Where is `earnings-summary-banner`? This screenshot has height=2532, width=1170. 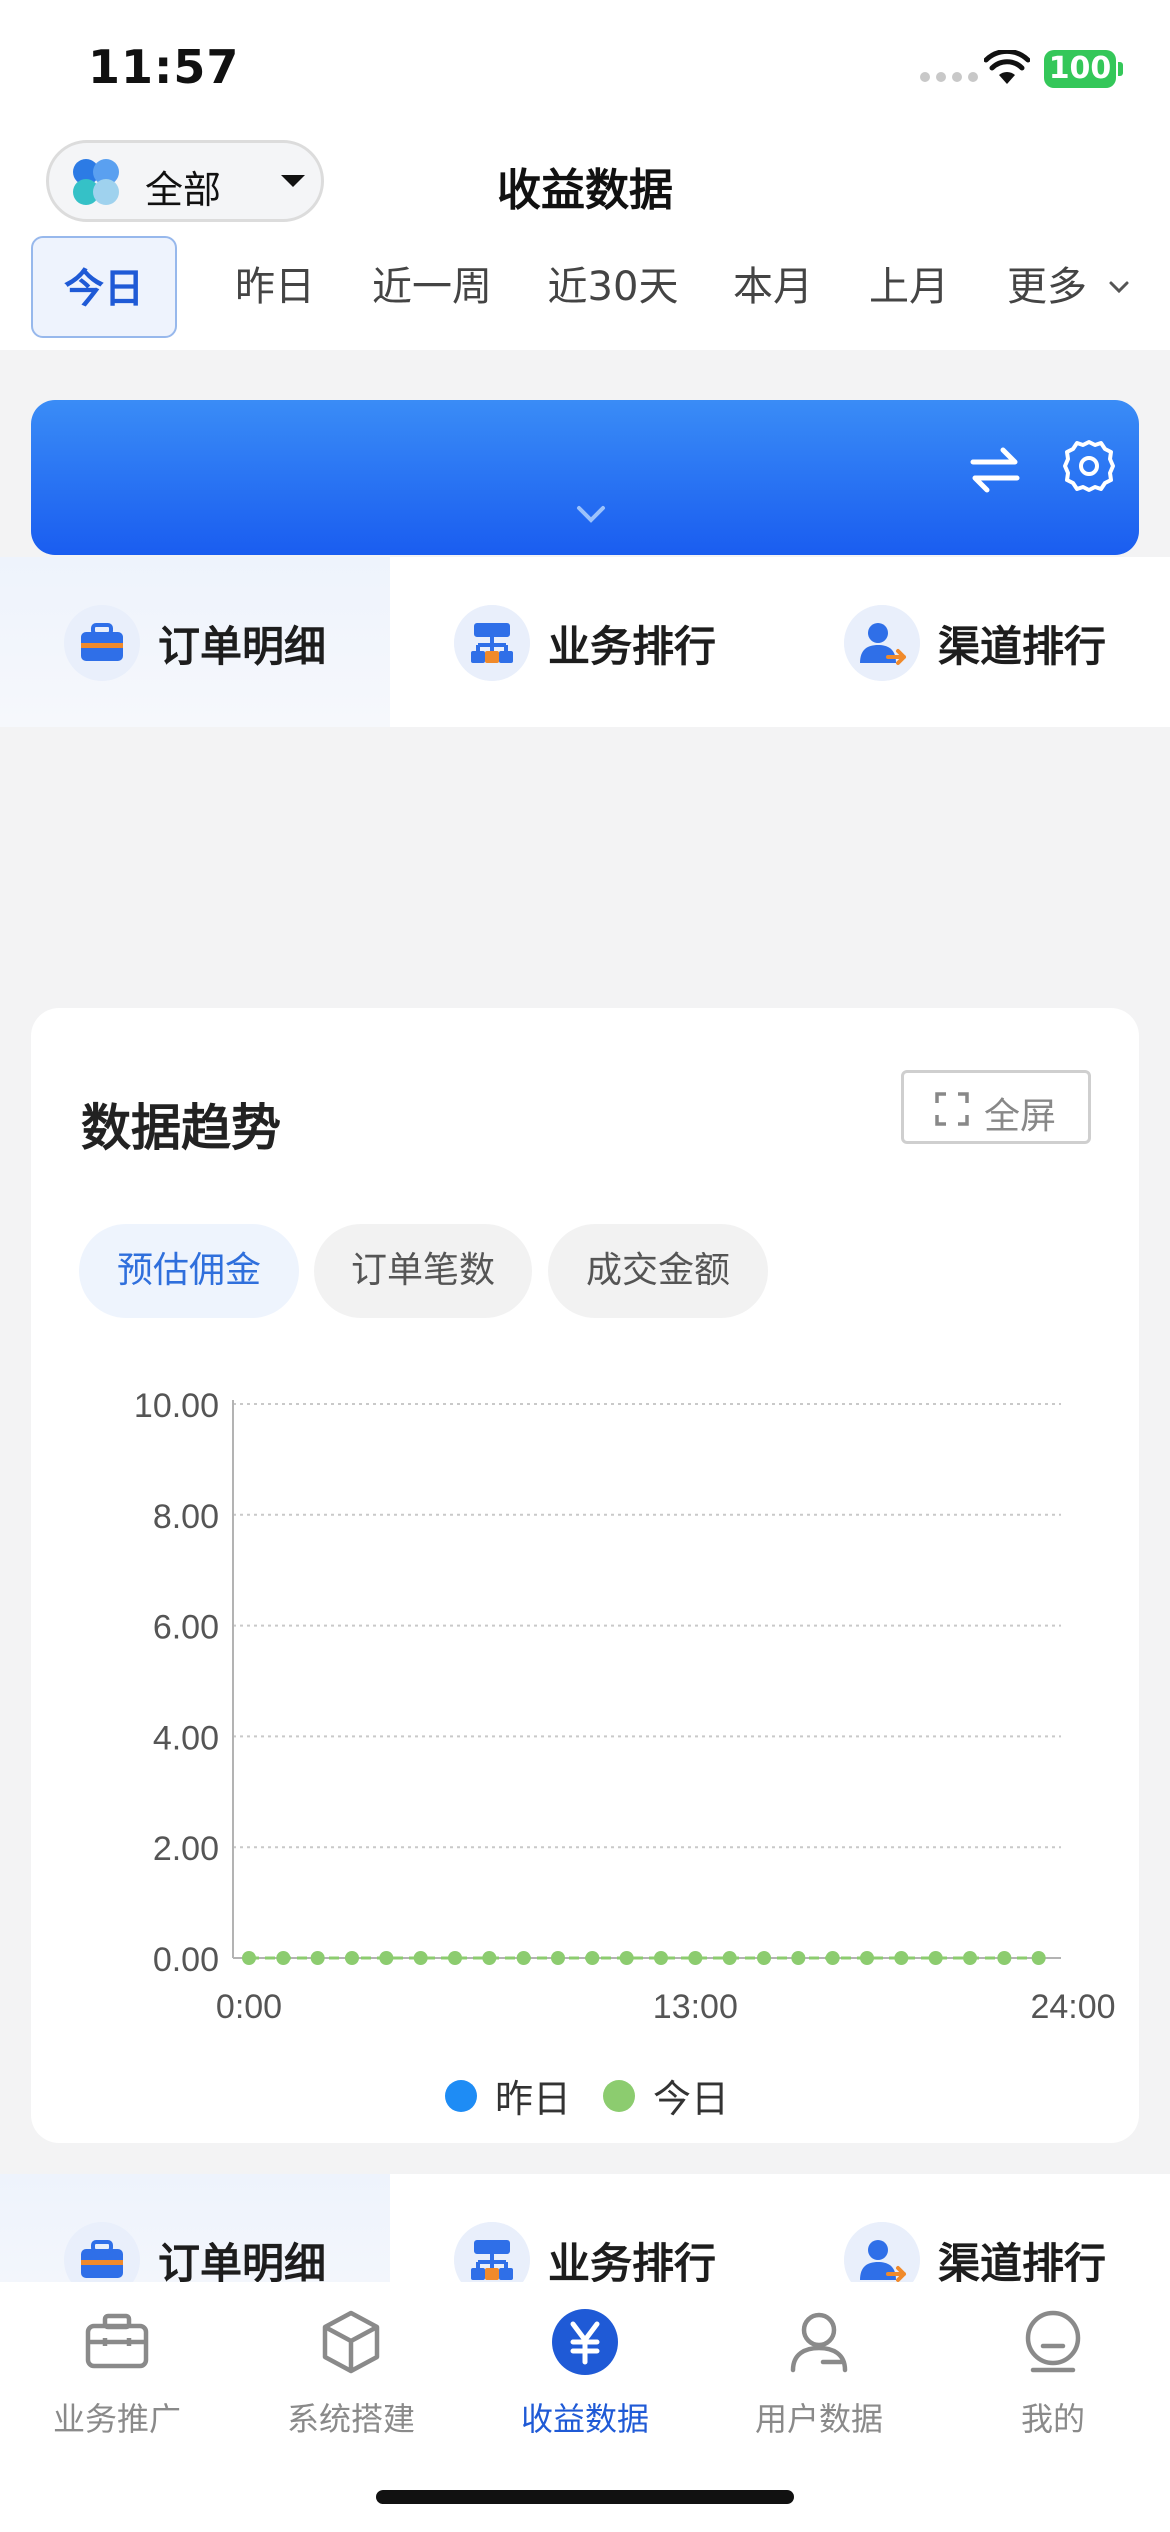 earnings-summary-banner is located at coordinates (585, 477).